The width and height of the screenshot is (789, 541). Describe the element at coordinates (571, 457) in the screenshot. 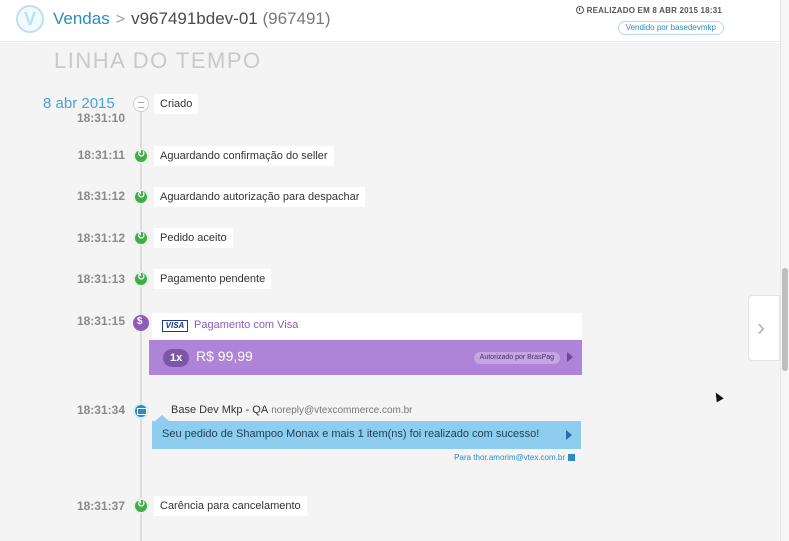

I see `external-link-icon` at that location.